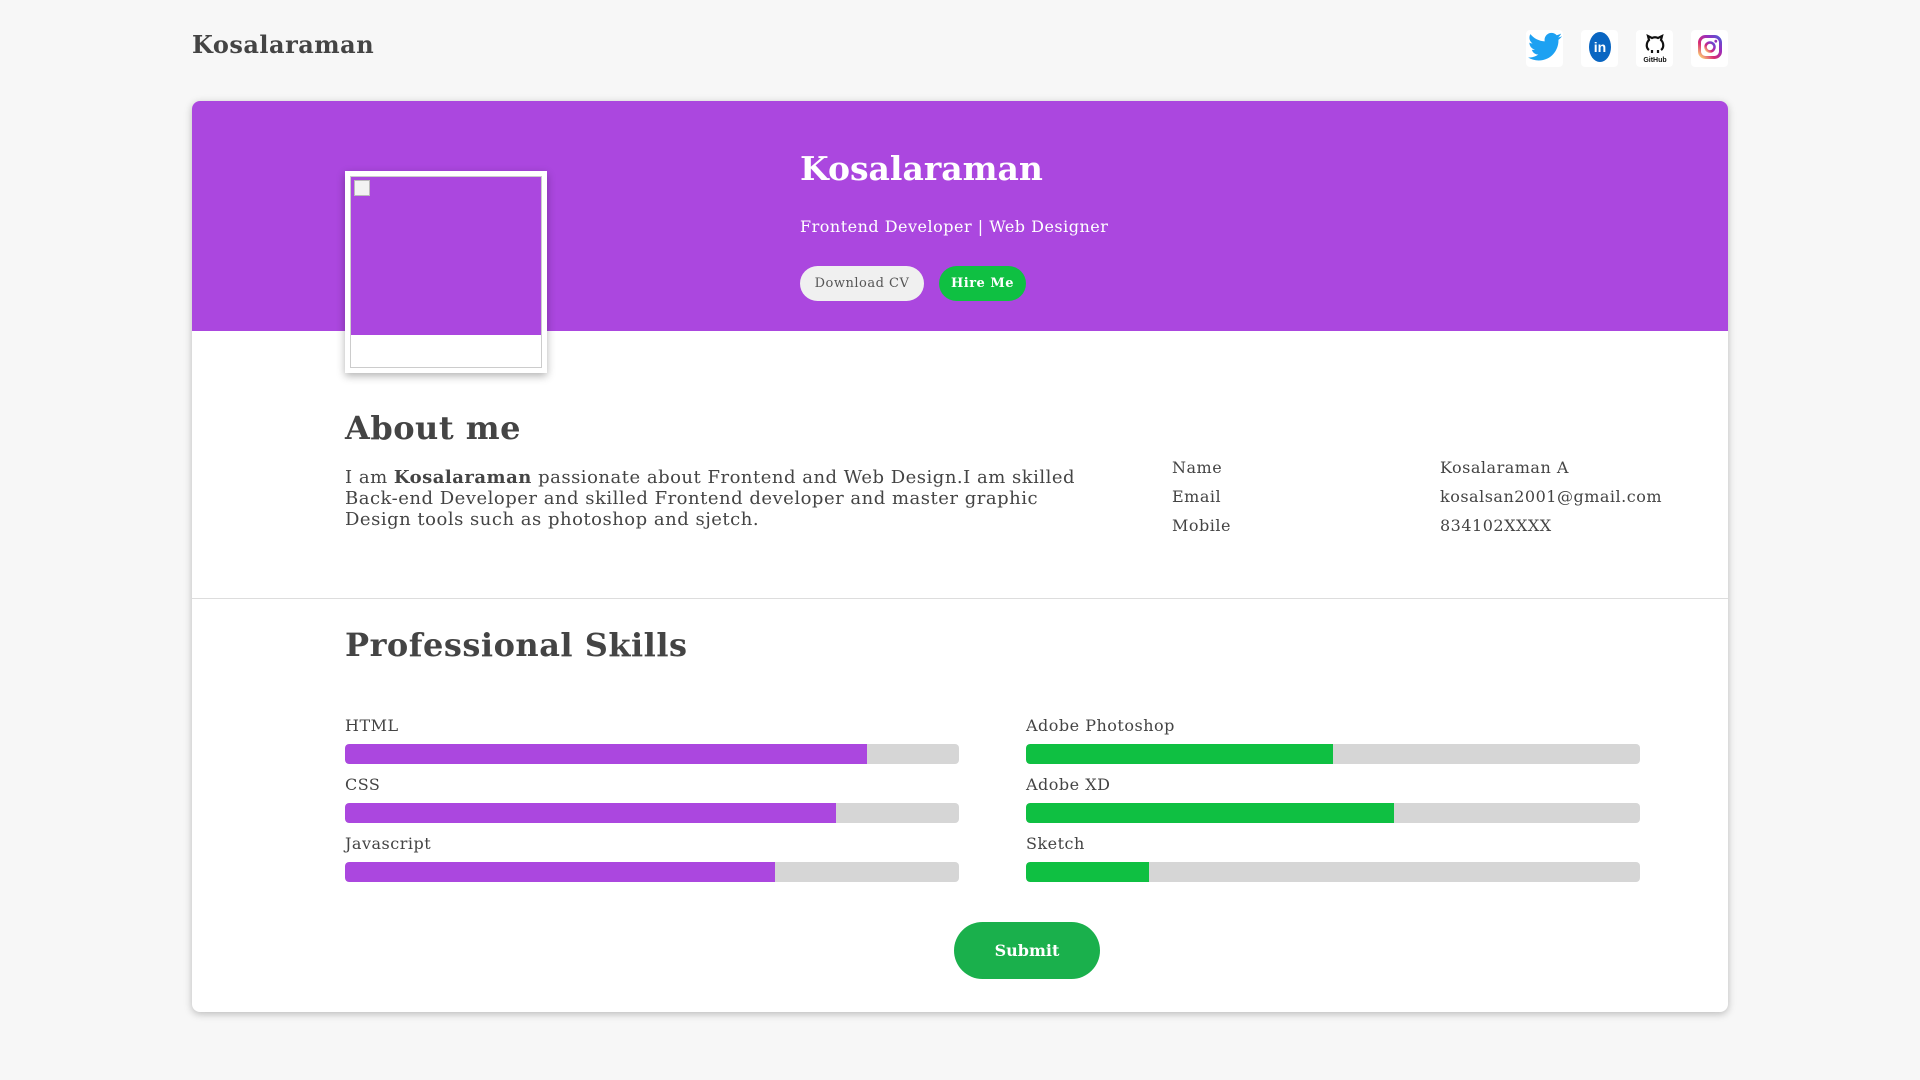  Describe the element at coordinates (363, 784) in the screenshot. I see `skill-label: CSS` at that location.